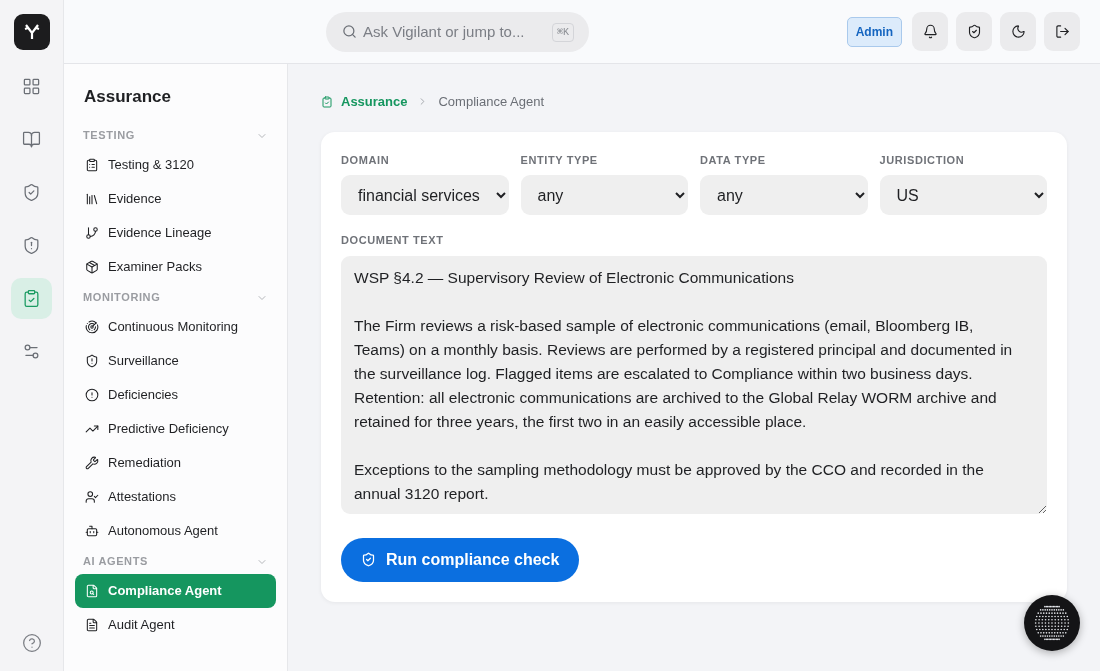 Image resolution: width=1100 pixels, height=671 pixels. I want to click on field-label: DATA TYPE, so click(733, 160).